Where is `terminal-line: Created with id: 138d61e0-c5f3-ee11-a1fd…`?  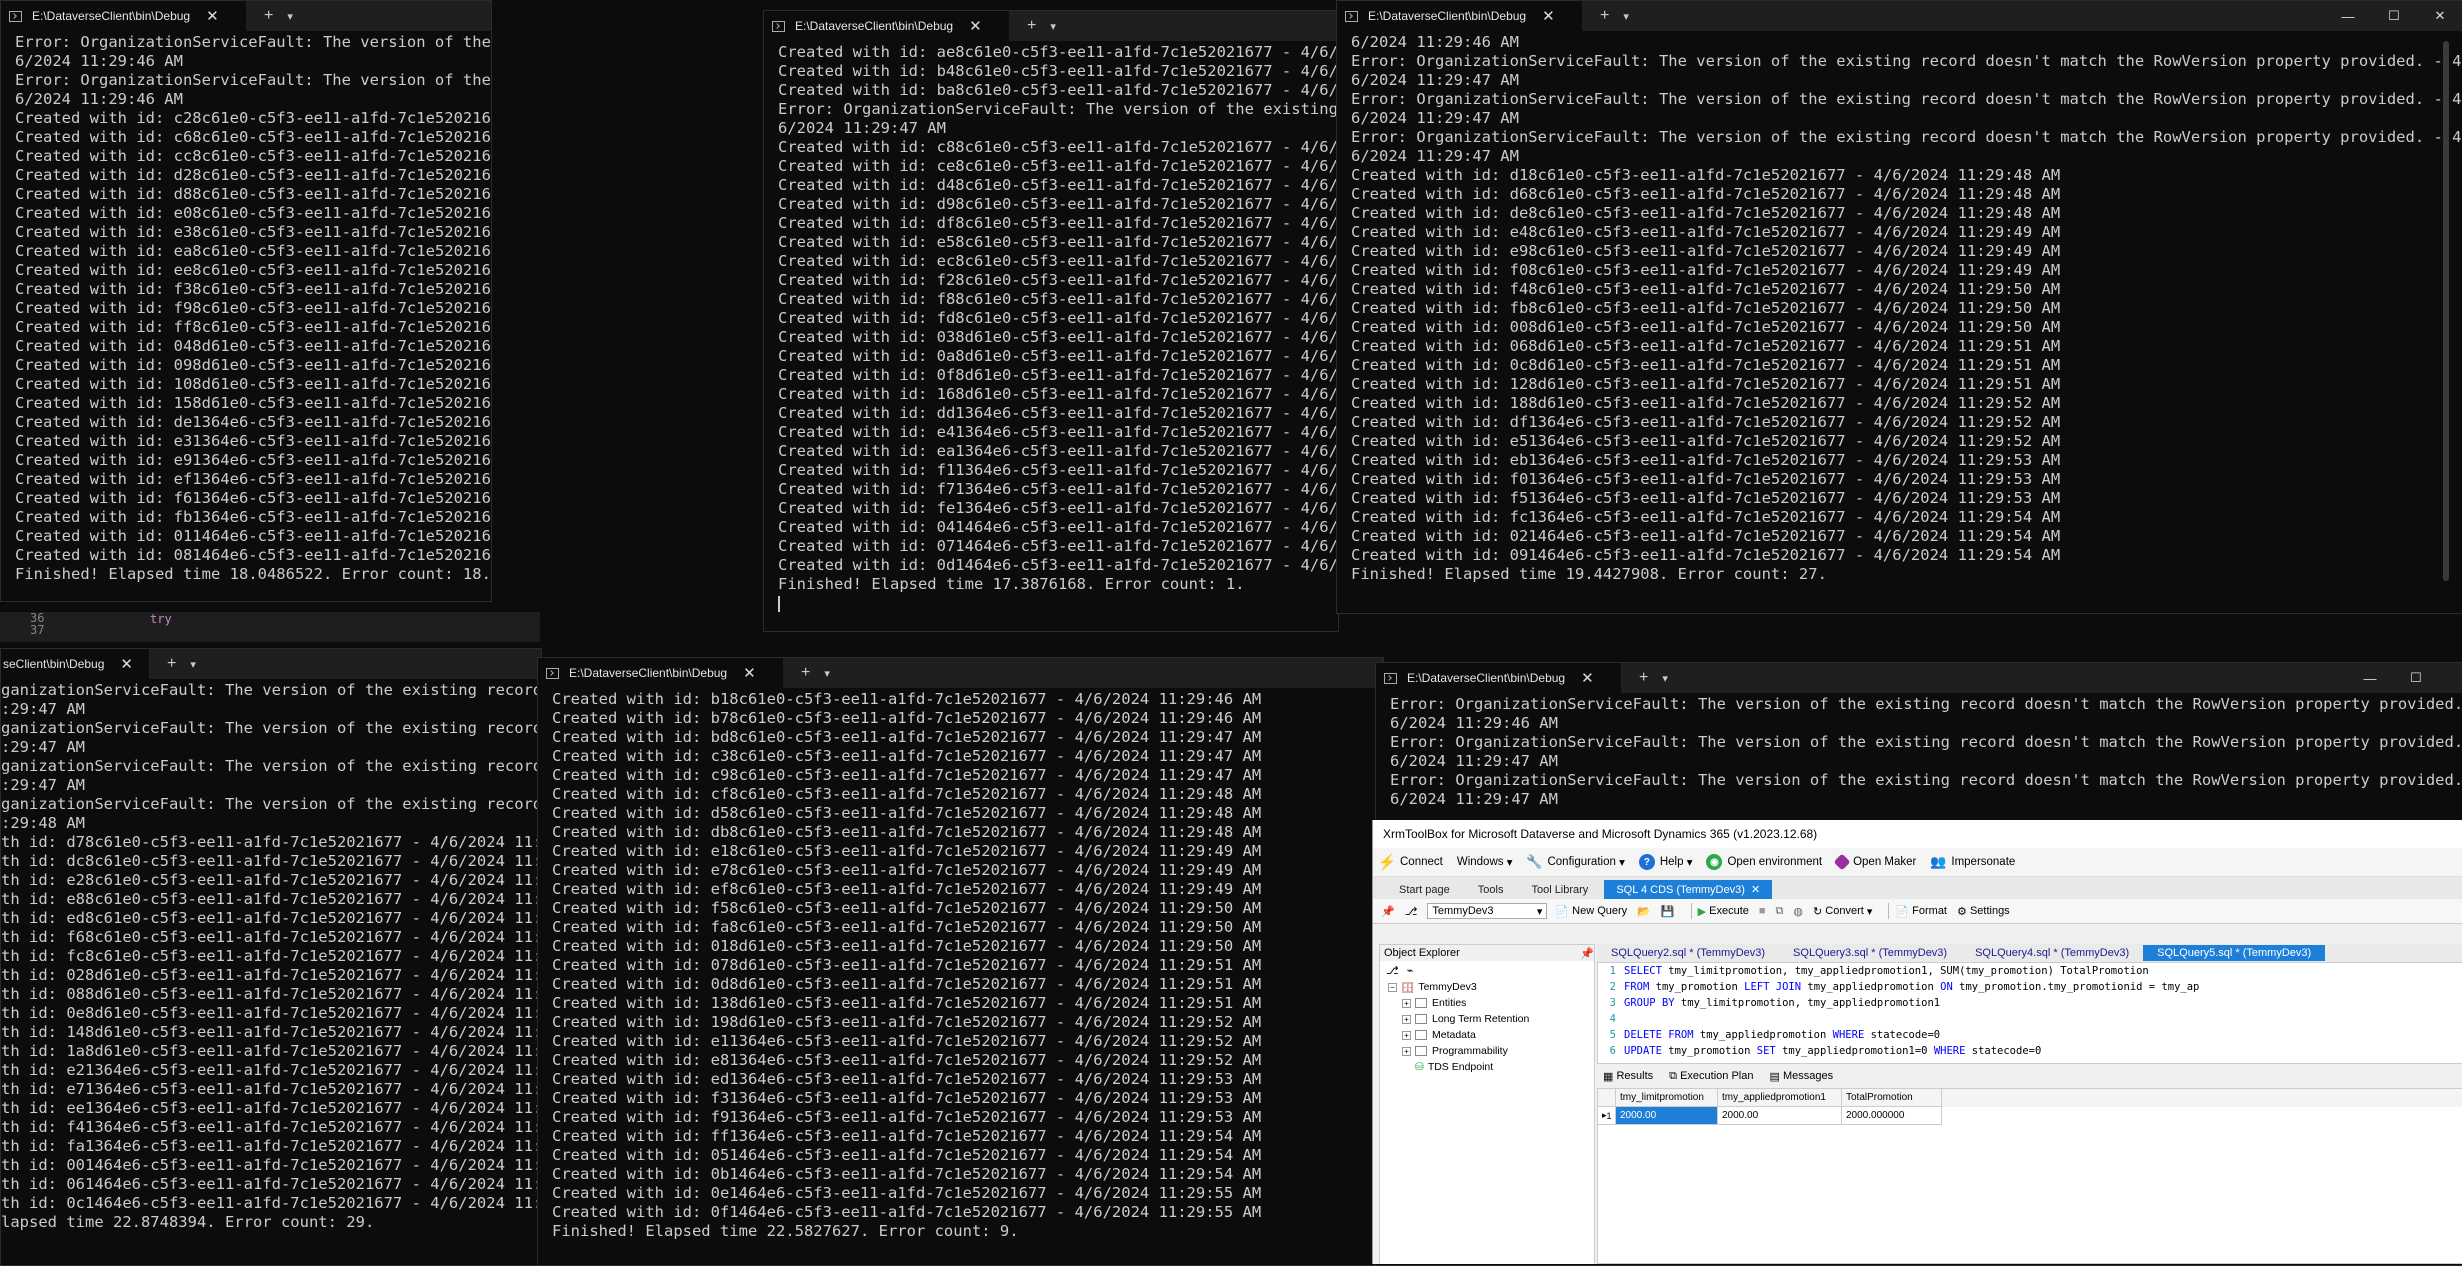
terminal-line: Created with id: 138d61e0-c5f3-ee11-a1fd… is located at coordinates (907, 1003).